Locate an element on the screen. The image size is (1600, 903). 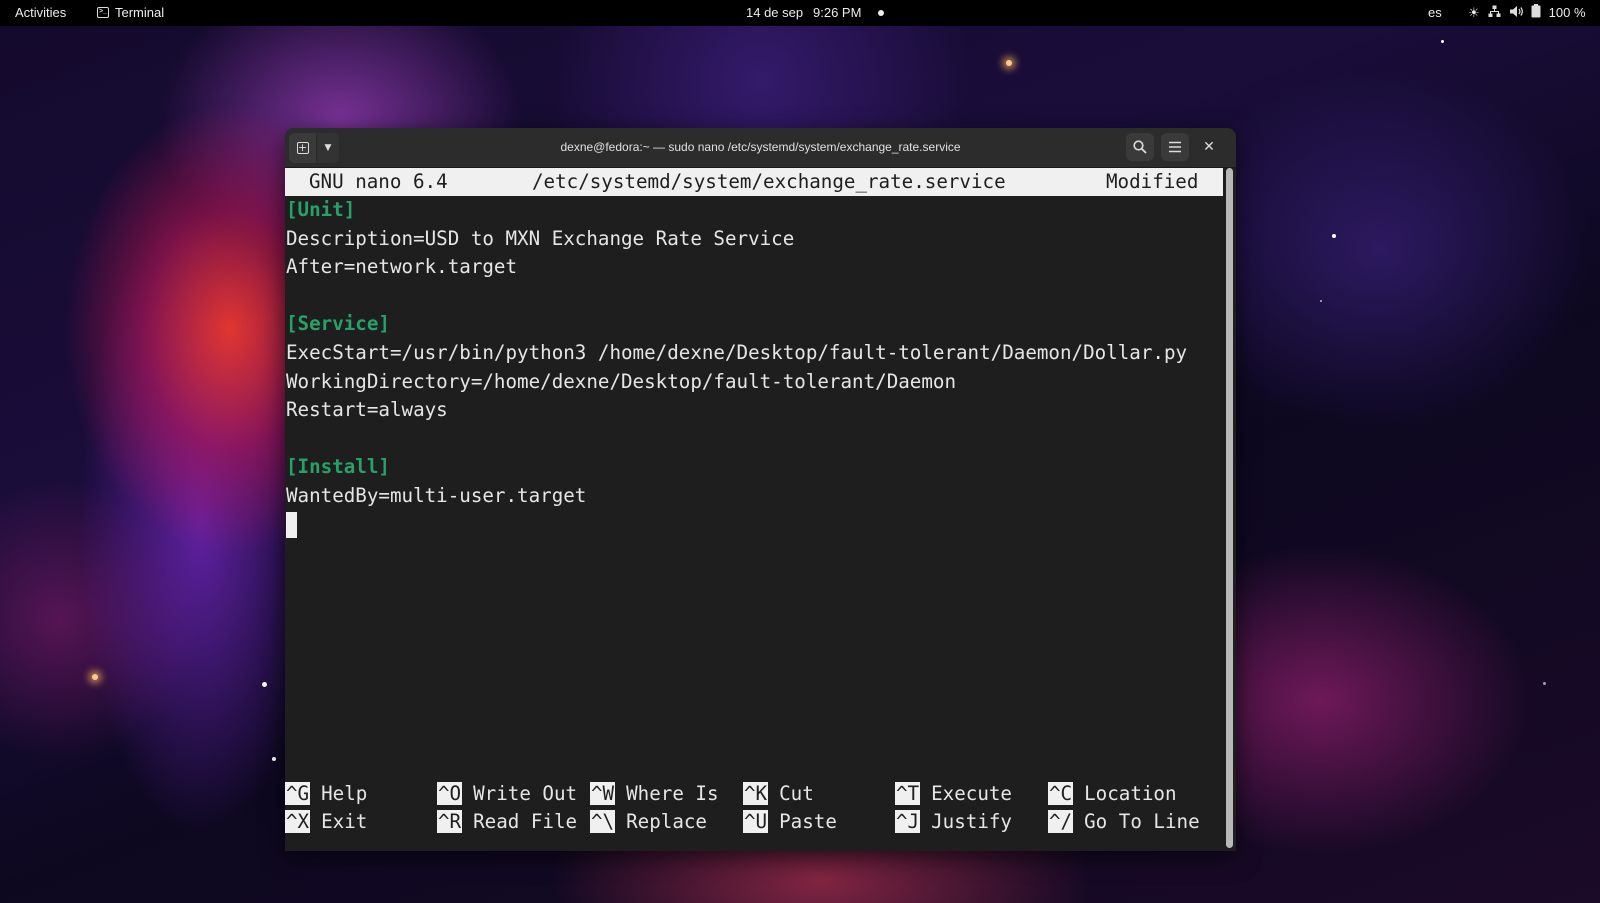
editor-line: WantedBy=multi-user.target is located at coordinates (436, 495).